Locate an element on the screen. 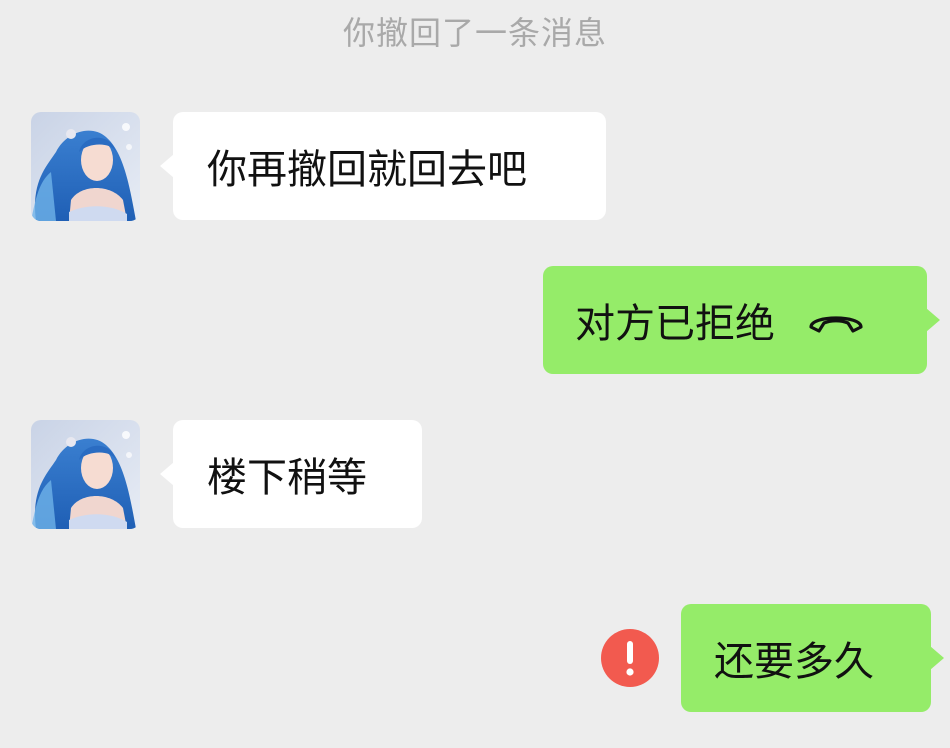 This screenshot has width=950, height=748. message-bubble-incoming: 你再撤回就回去吧 is located at coordinates (383, 166).